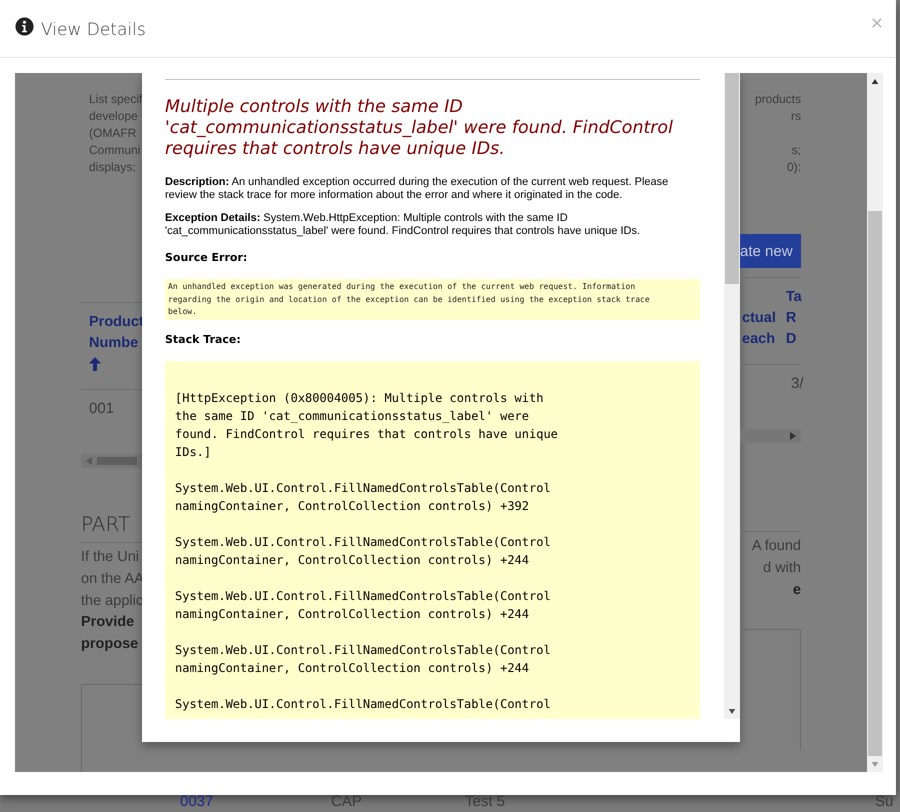 The image size is (900, 812). Describe the element at coordinates (115, 99) in the screenshot. I see `paragraph-line: List specif` at that location.